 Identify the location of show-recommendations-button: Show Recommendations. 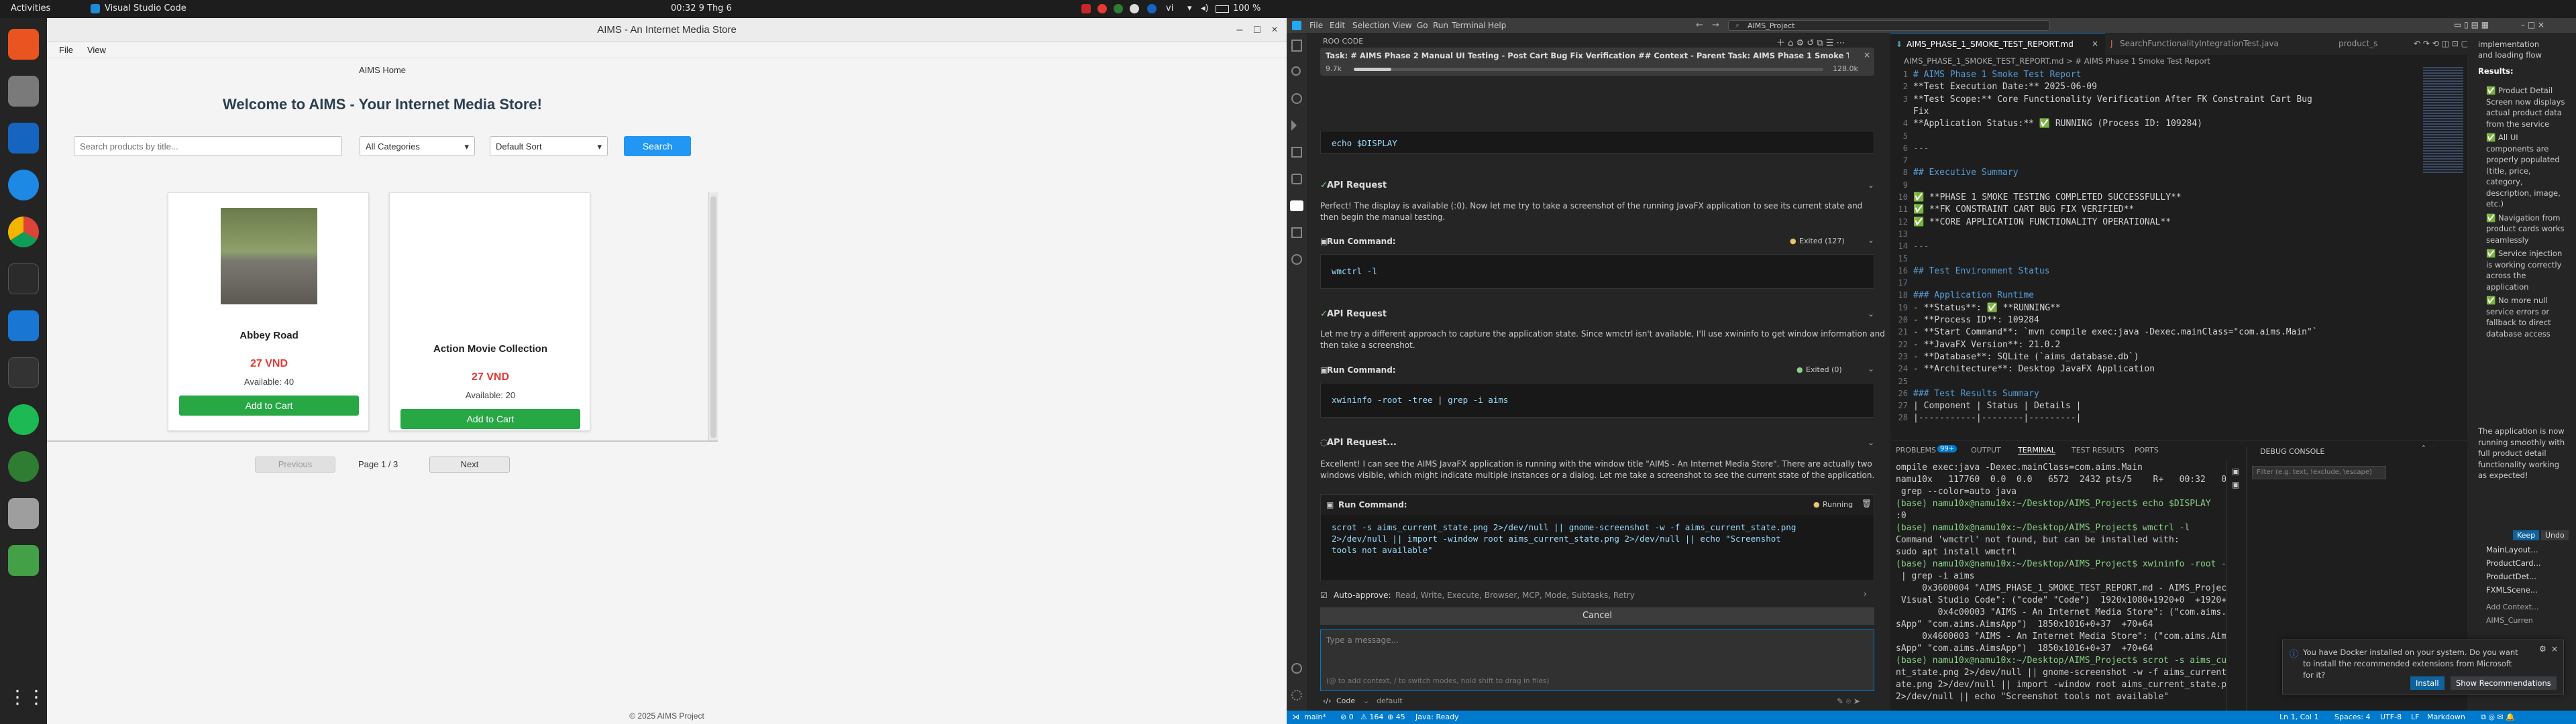
(2504, 683).